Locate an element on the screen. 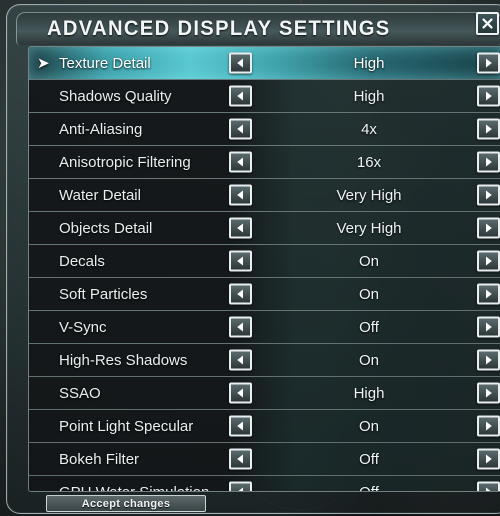  setting-row: Bokeh Filter Off is located at coordinates (264, 459).